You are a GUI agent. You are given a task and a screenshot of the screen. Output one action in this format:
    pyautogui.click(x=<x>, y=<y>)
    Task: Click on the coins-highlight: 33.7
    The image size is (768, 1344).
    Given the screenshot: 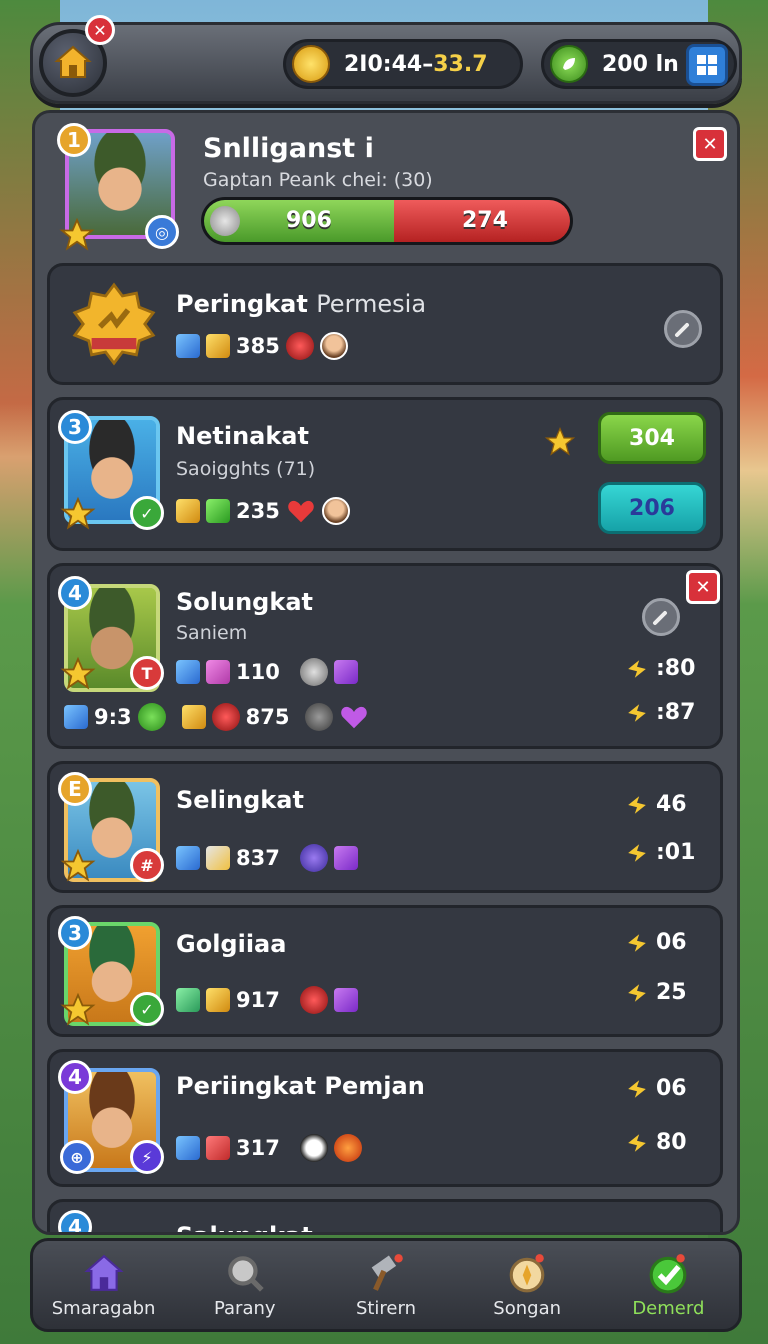 What is the action you would take?
    pyautogui.click(x=460, y=64)
    